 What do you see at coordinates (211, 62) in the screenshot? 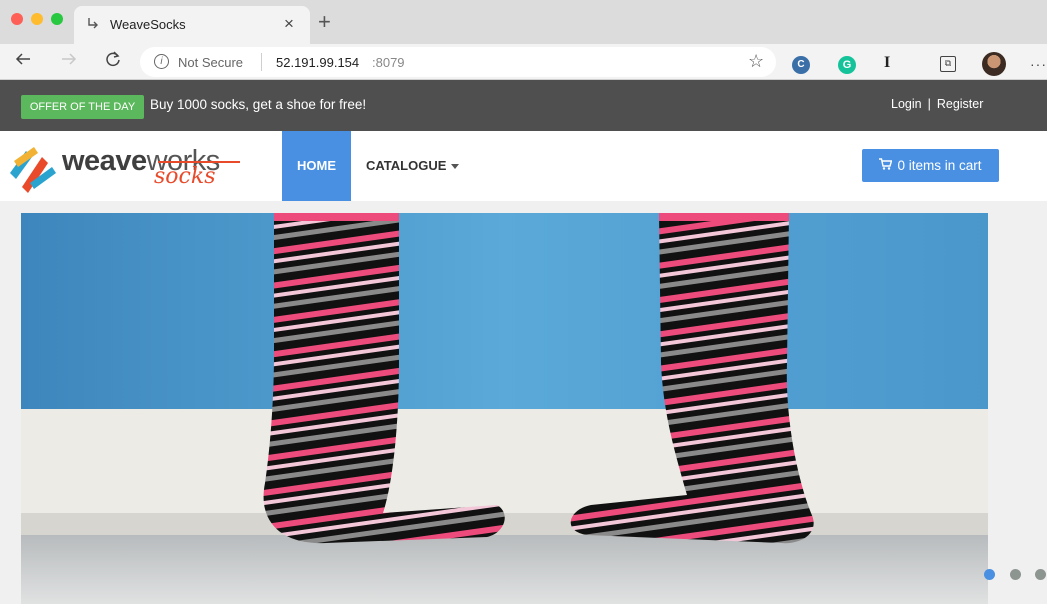
I see `security-label: Not Secure` at bounding box center [211, 62].